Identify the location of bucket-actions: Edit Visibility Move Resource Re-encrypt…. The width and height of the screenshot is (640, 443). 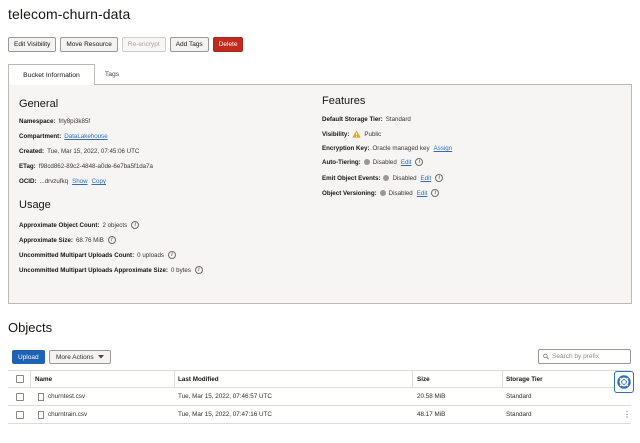
(126, 44).